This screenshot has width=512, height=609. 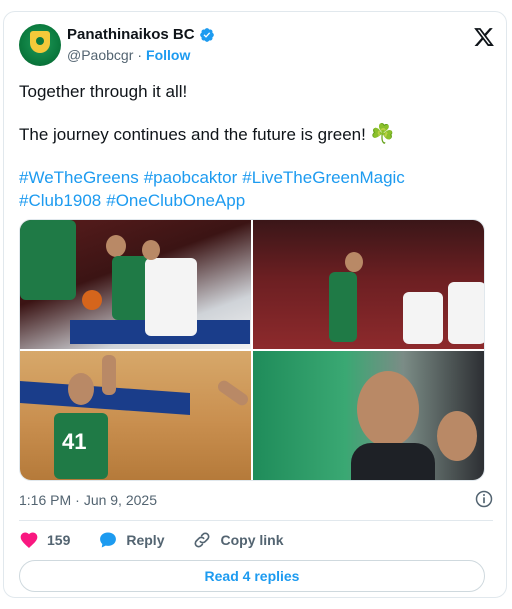 I want to click on photo-shot: 41, so click(x=135, y=415).